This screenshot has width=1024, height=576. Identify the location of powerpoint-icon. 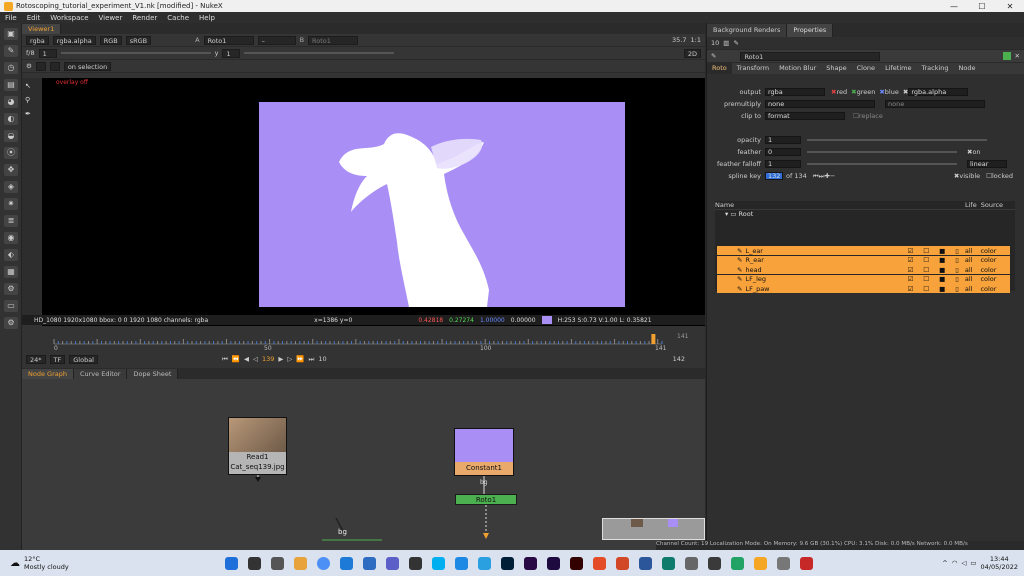
(622, 563).